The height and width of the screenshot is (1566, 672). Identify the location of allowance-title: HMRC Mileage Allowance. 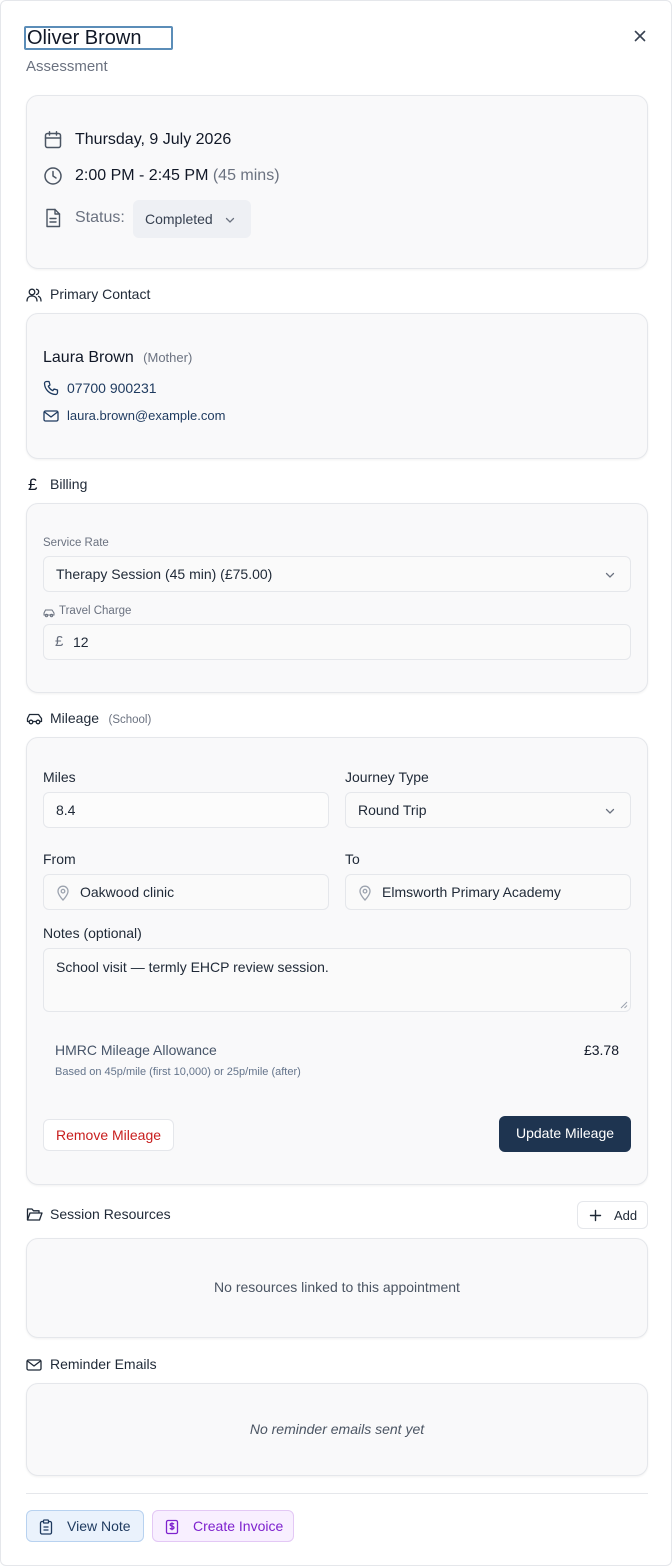
(136, 1050).